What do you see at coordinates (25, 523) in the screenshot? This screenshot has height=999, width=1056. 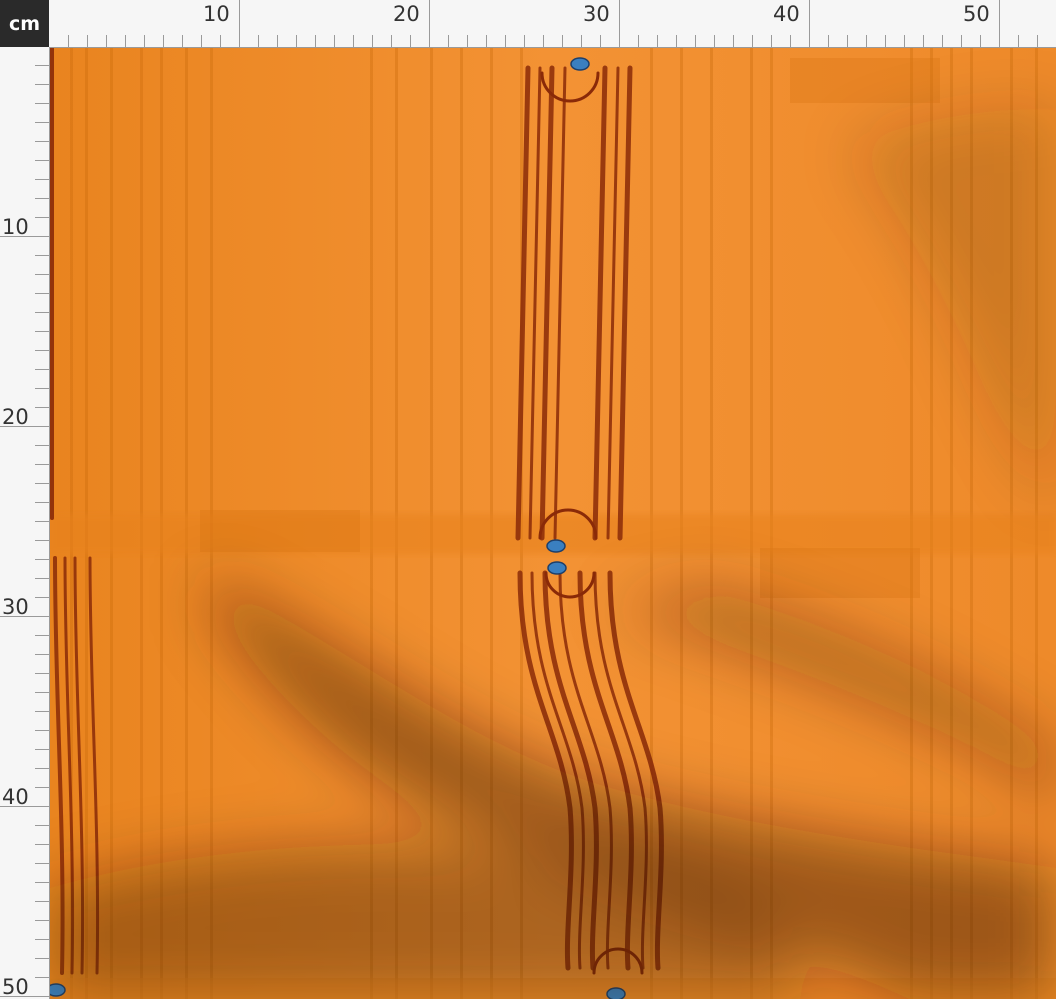 I see `vertical-ruler: 10 20 30 40 50` at bounding box center [25, 523].